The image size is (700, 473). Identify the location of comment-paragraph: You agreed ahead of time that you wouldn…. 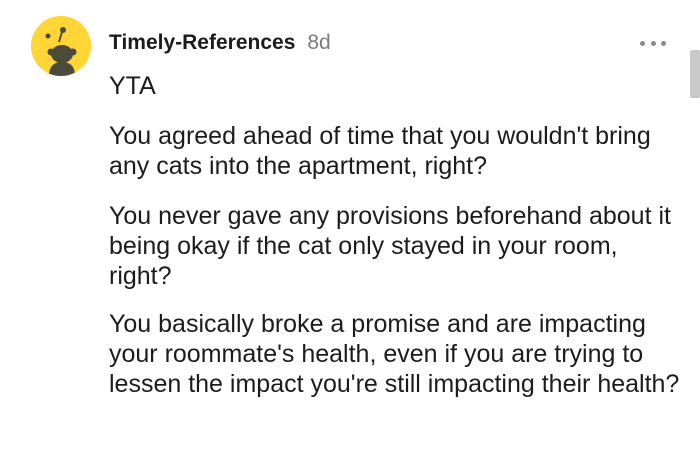
(380, 151).